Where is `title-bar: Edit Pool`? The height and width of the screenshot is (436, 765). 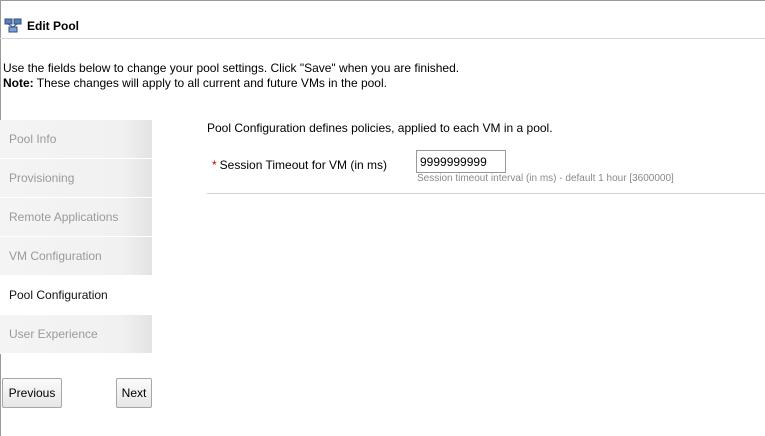 title-bar: Edit Pool is located at coordinates (41, 26).